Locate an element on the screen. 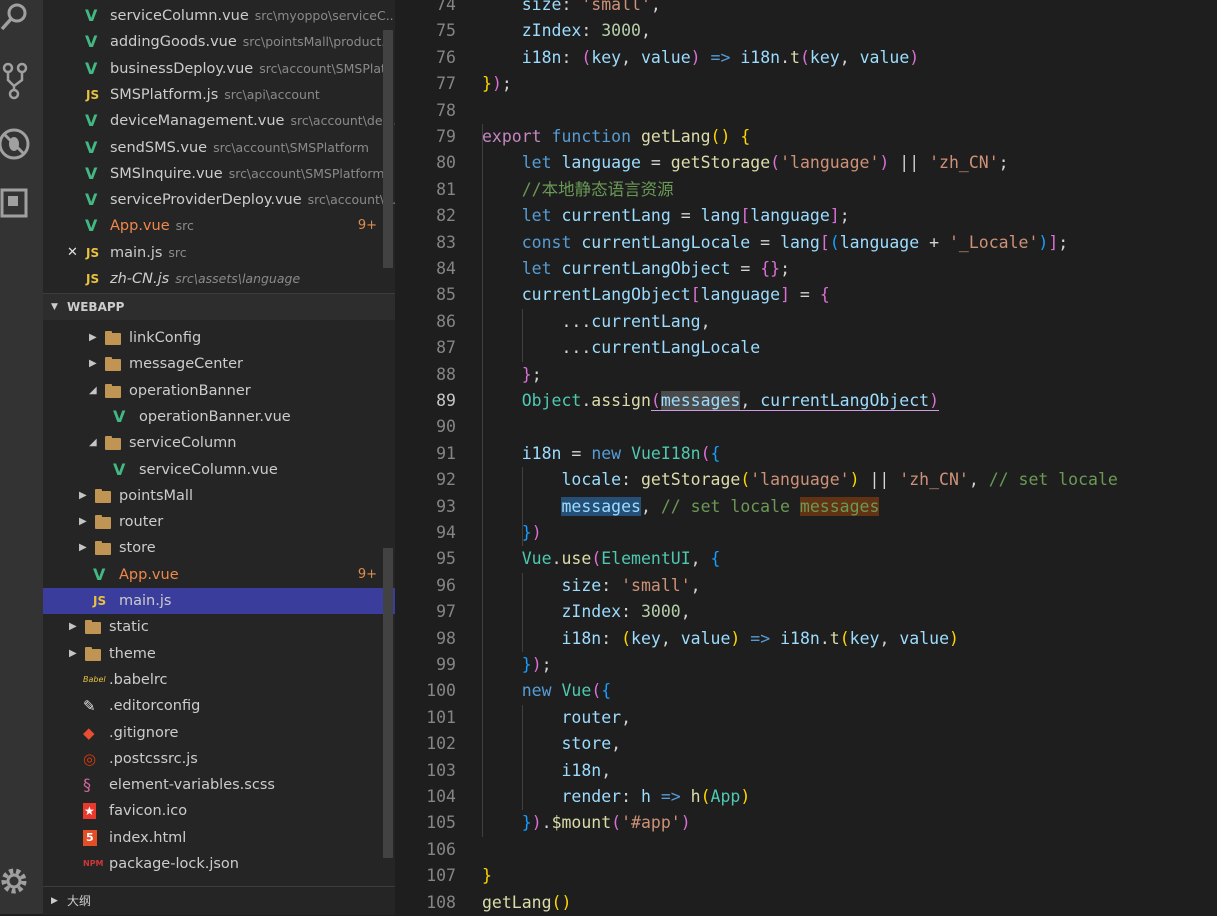 This screenshot has width=1217, height=916. open-editor-item: JS zh-CN.js src\assets\language is located at coordinates (219, 279).